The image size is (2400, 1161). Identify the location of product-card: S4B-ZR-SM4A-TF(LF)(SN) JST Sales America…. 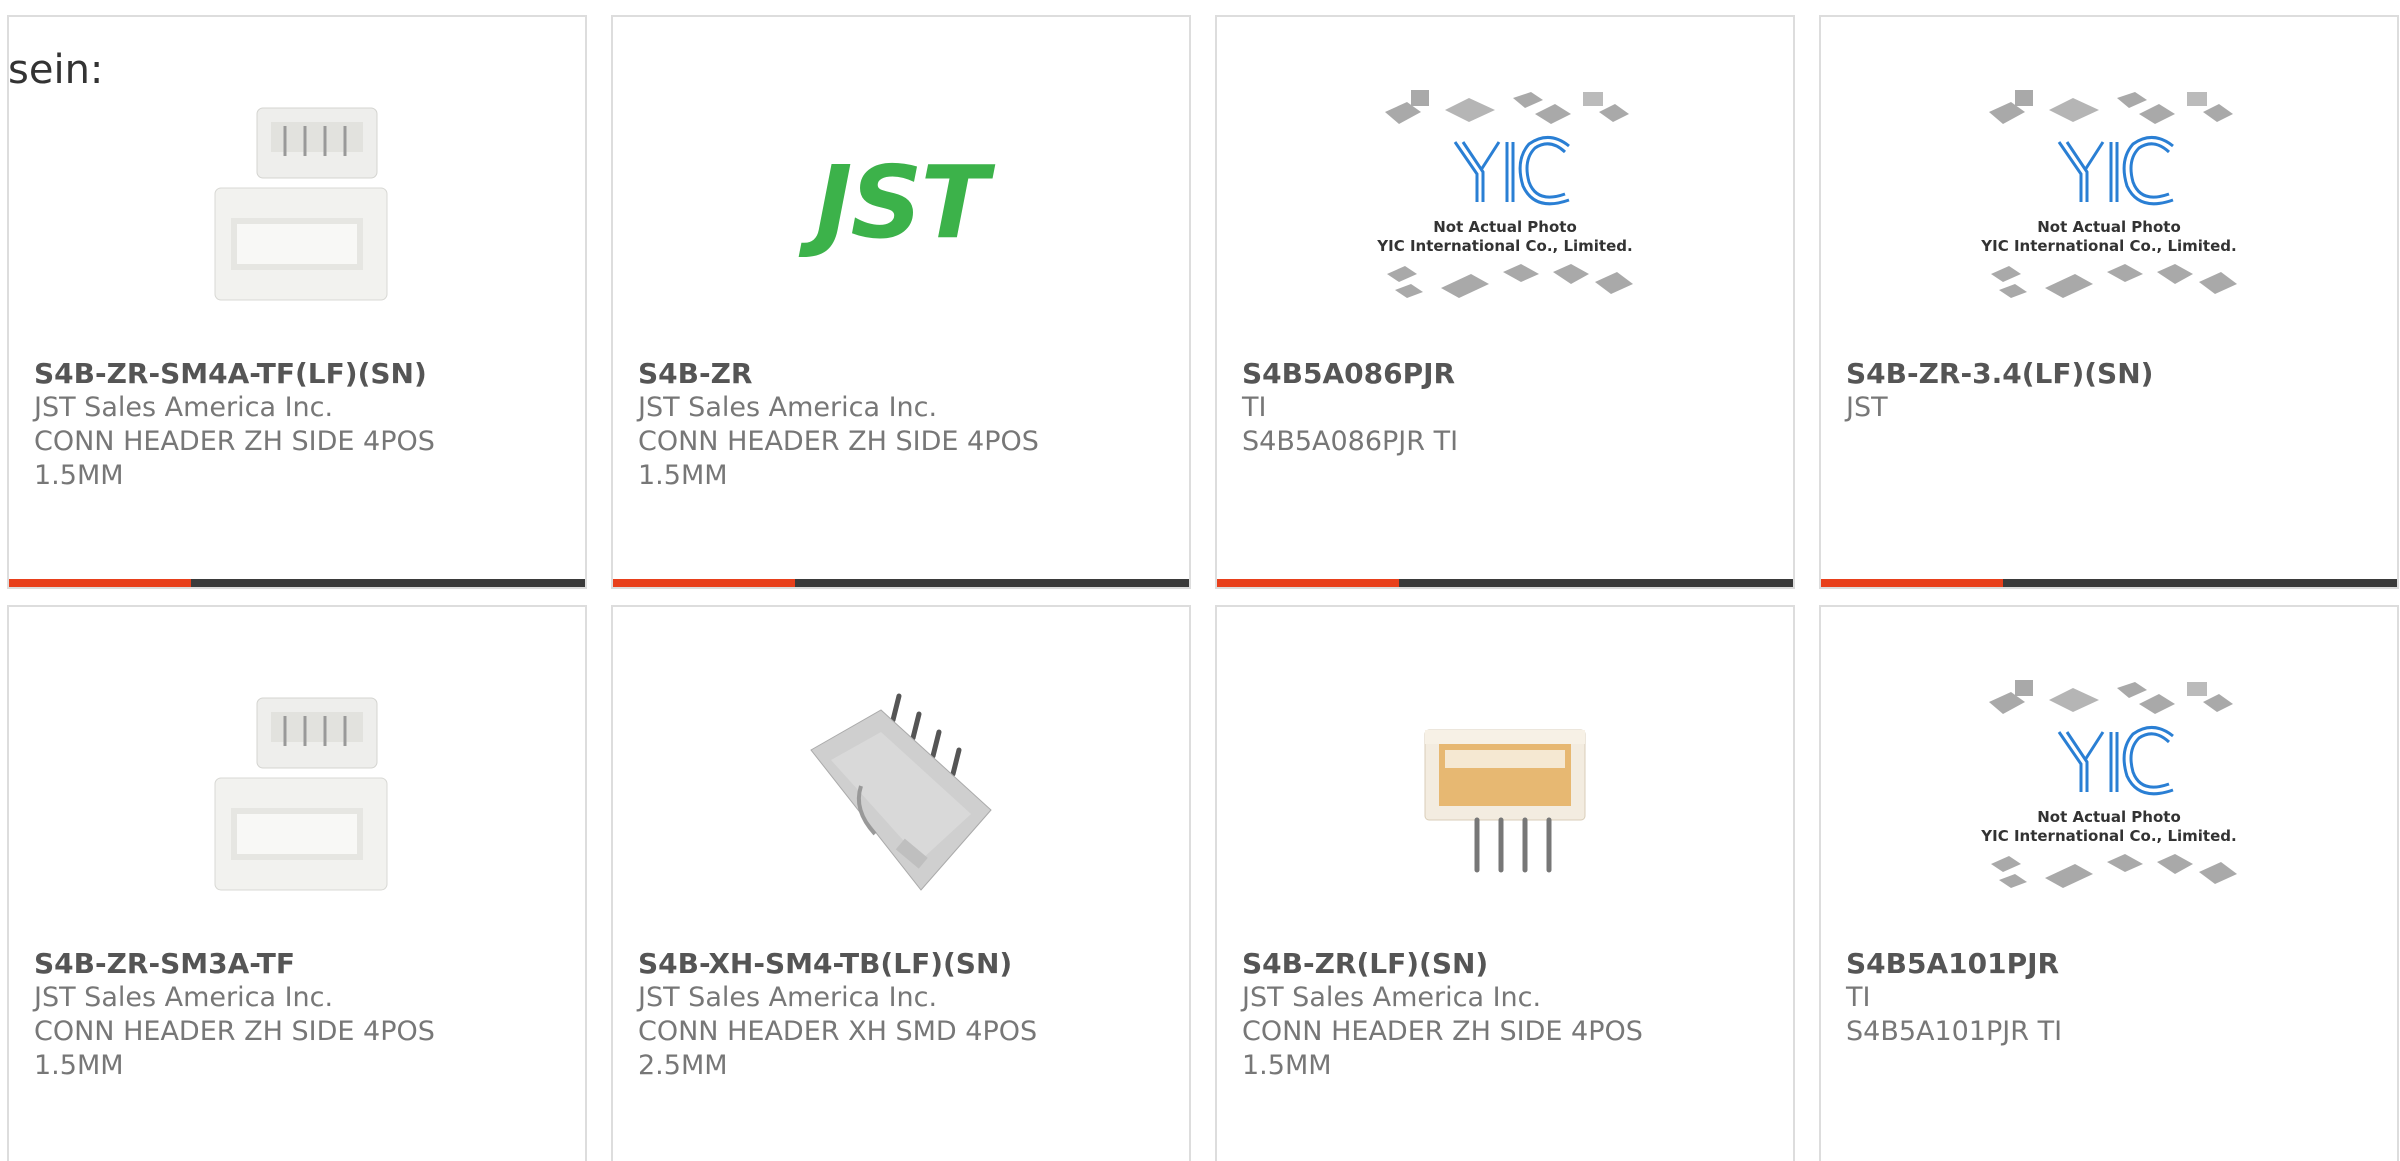
(297, 302).